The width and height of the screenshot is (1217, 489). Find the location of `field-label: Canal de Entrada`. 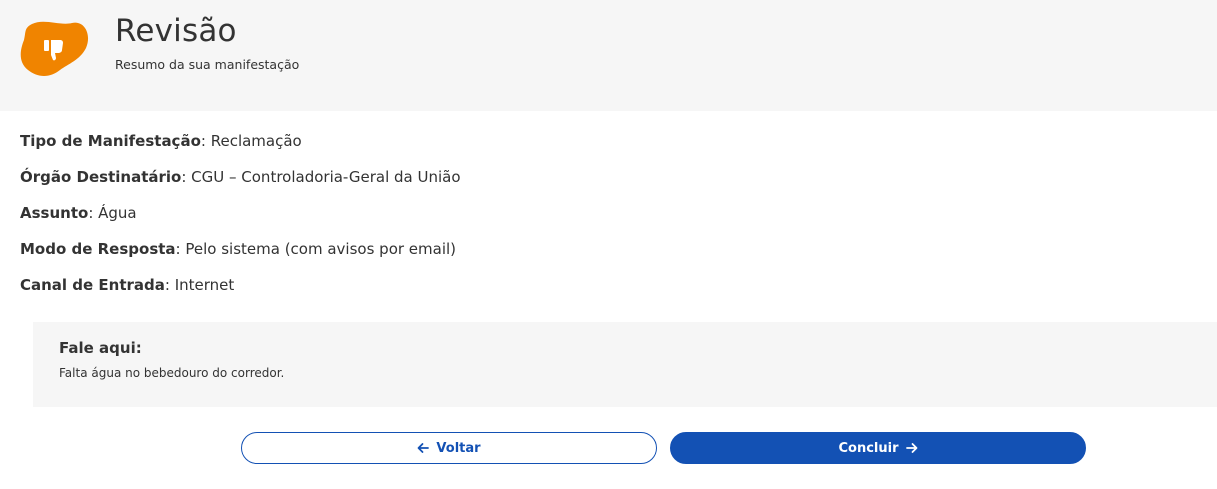

field-label: Canal de Entrada is located at coordinates (92, 285).